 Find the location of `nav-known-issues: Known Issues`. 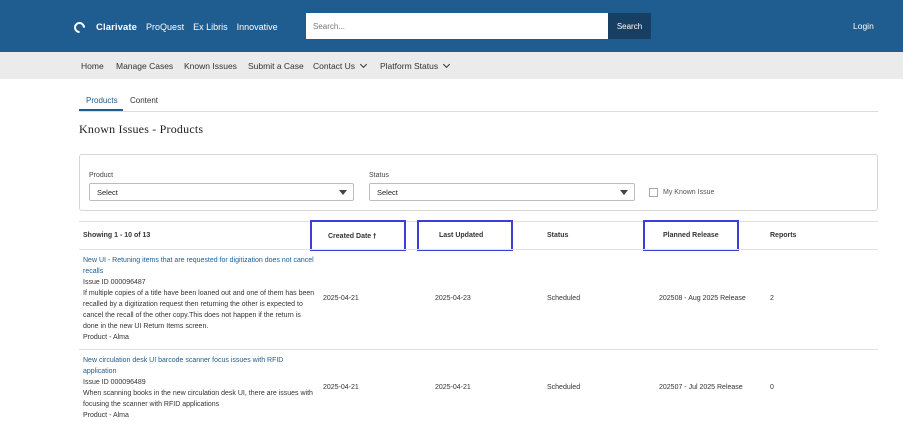

nav-known-issues: Known Issues is located at coordinates (210, 66).